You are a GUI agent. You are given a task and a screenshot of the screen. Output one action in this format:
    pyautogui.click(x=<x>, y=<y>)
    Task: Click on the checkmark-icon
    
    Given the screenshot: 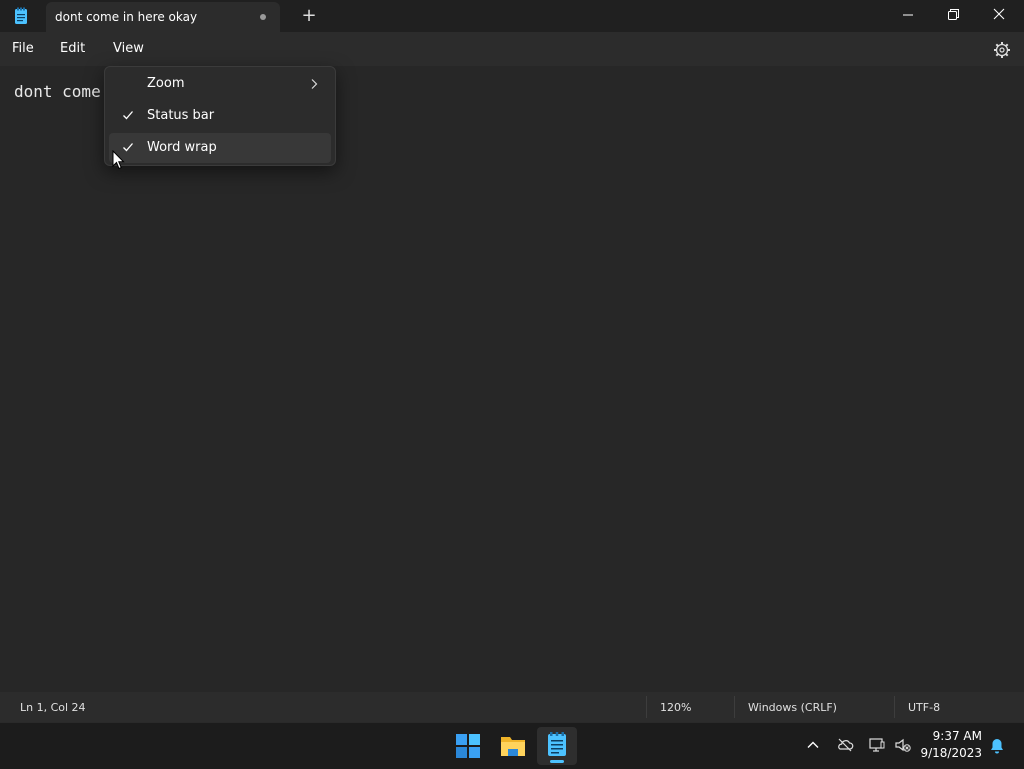 What is the action you would take?
    pyautogui.click(x=128, y=115)
    